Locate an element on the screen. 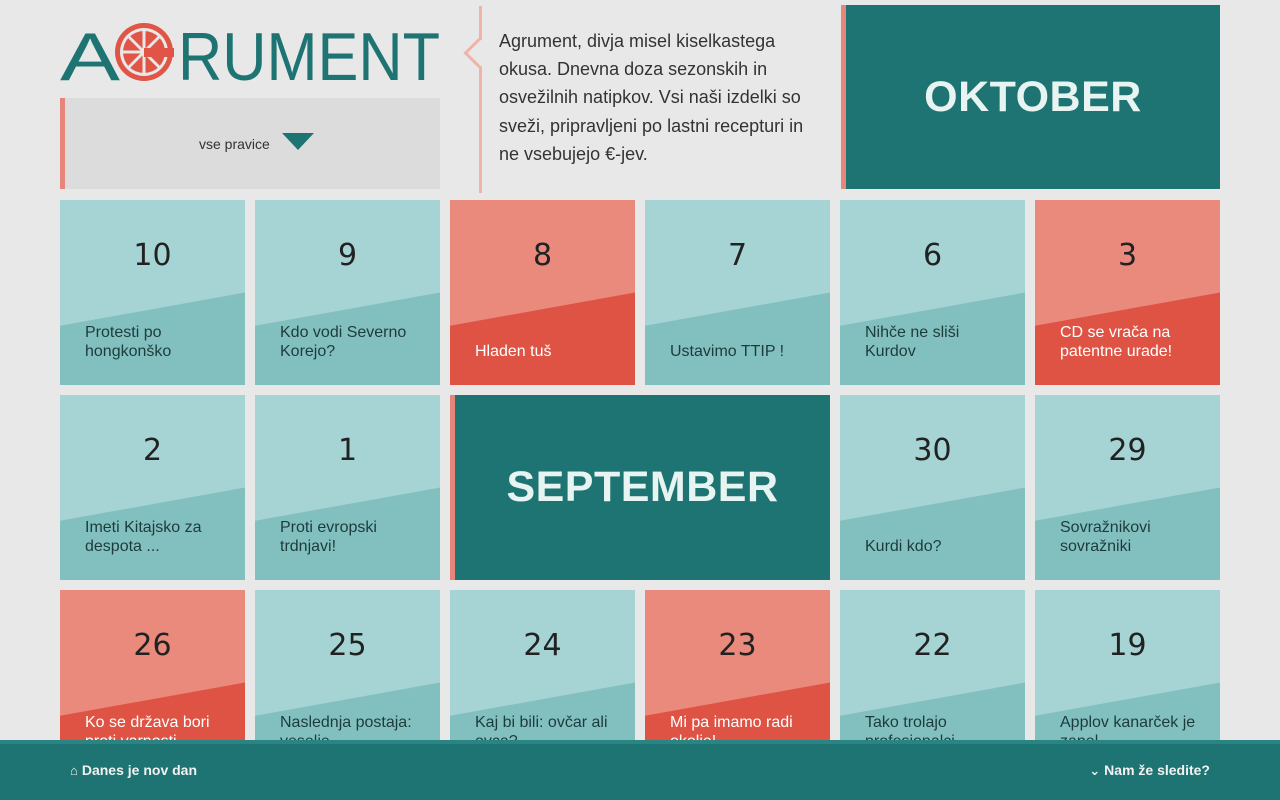 This screenshot has height=800, width=1280. agrument-logo: A RUMENT is located at coordinates (250, 52).